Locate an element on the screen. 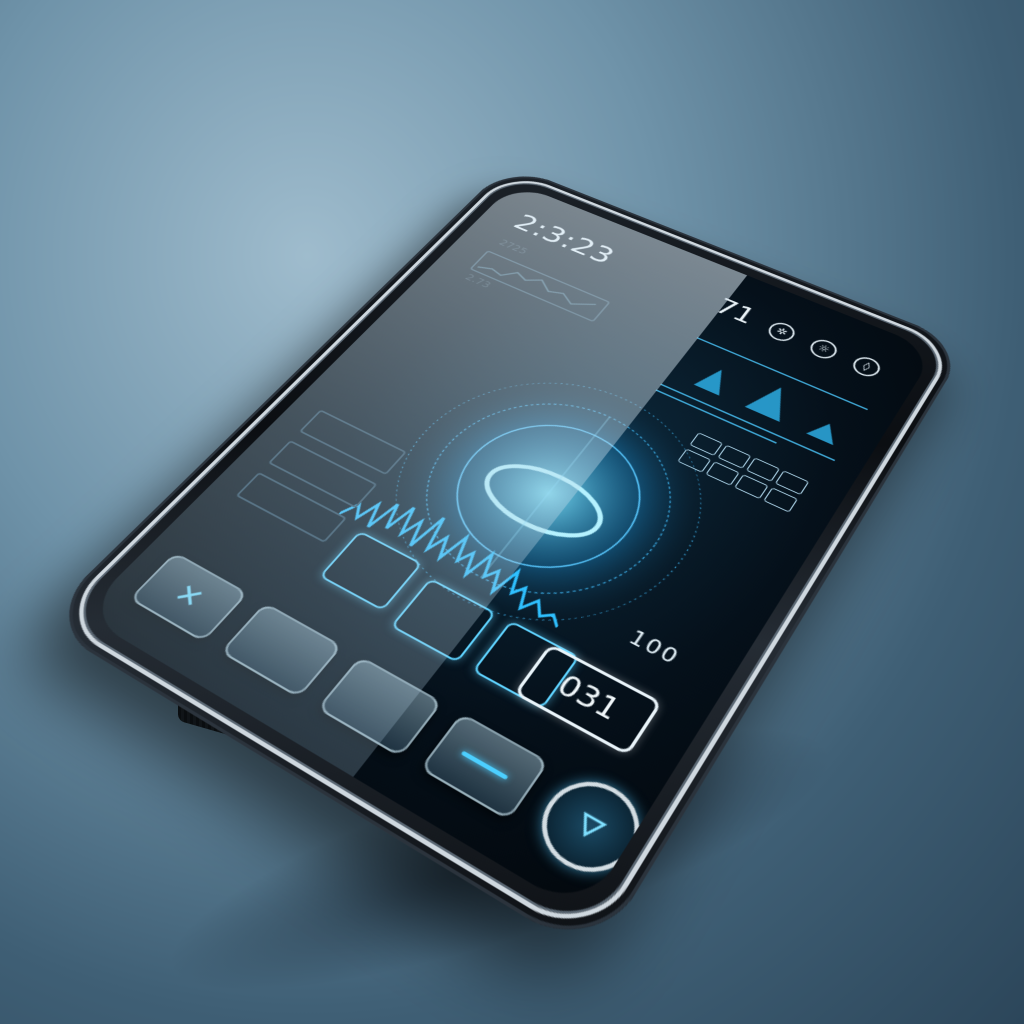 Image resolution: width=1024 pixels, height=1024 pixels. x-cross-icon: ✕ is located at coordinates (189, 596).